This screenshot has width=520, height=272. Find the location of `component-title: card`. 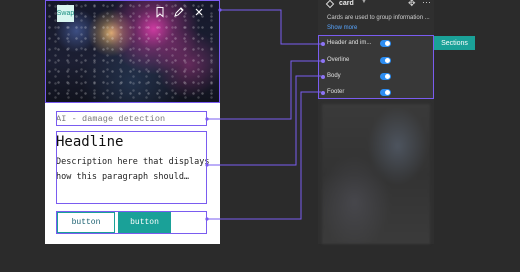

component-title: card is located at coordinates (346, 3).